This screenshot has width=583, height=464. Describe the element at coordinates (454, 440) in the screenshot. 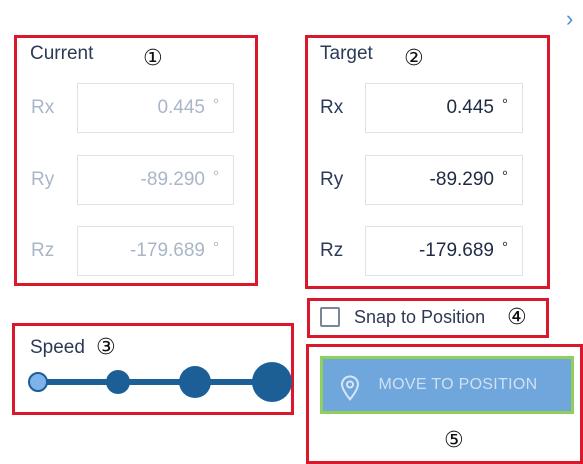

I see `move-marker: ⑤` at that location.